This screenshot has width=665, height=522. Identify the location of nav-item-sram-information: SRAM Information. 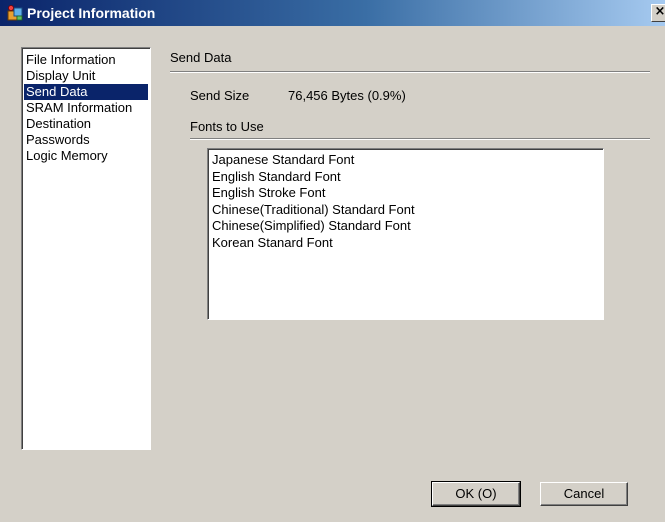
(86, 108).